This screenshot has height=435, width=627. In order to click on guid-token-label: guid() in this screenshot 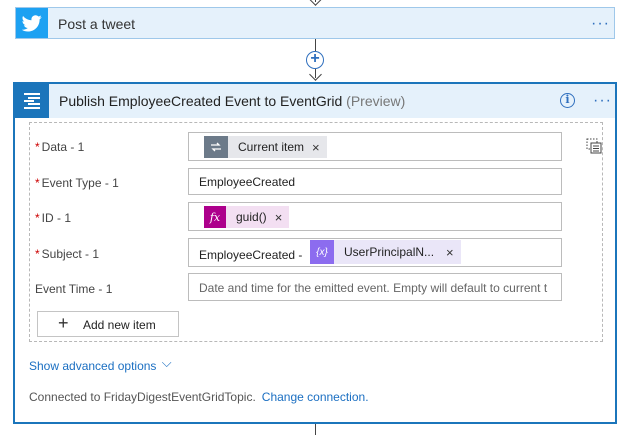, I will do `click(251, 217)`.